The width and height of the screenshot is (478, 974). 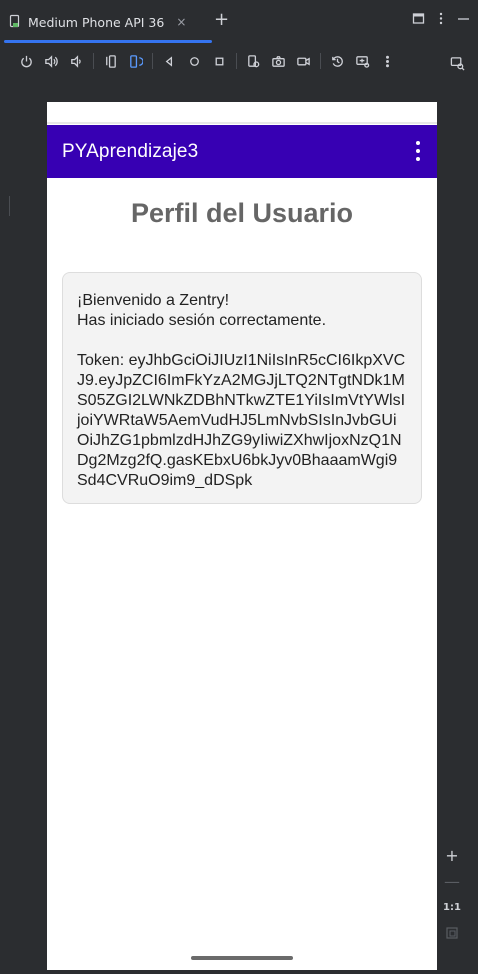 I want to click on zoom-search-icon, so click(x=457, y=63).